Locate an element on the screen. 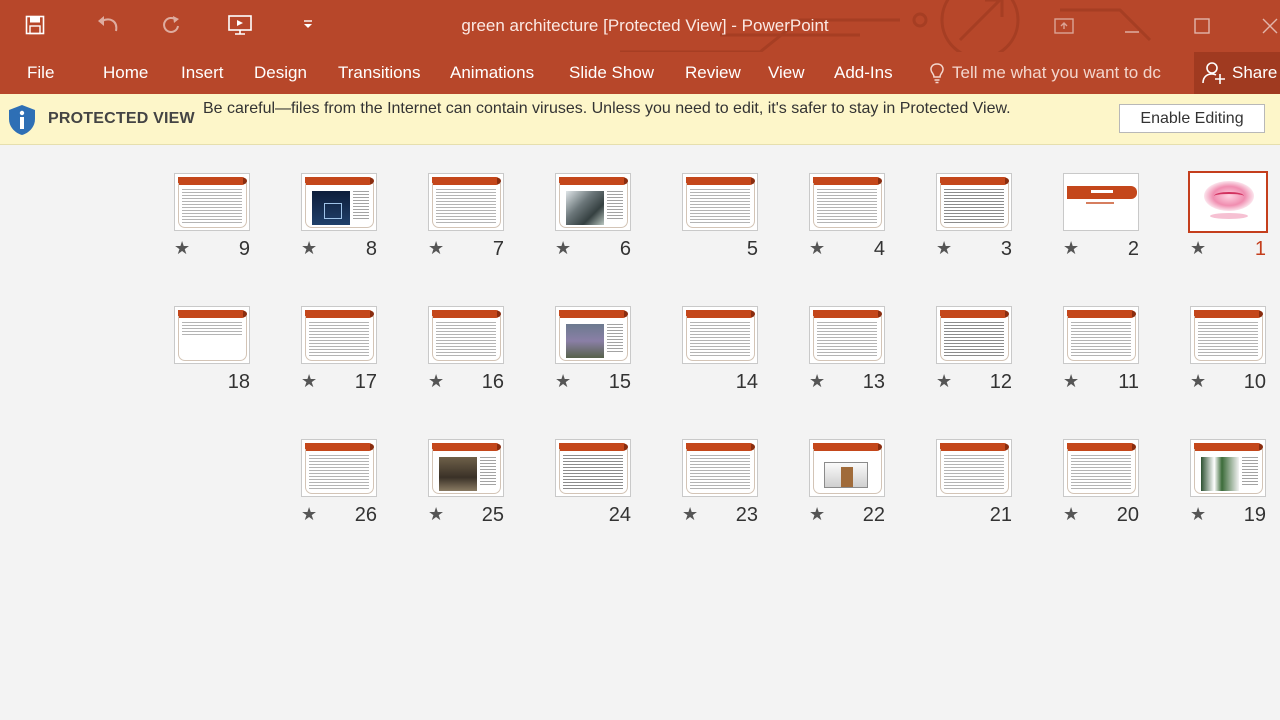 The image size is (1280, 720). tab-home: Home is located at coordinates (125, 73).